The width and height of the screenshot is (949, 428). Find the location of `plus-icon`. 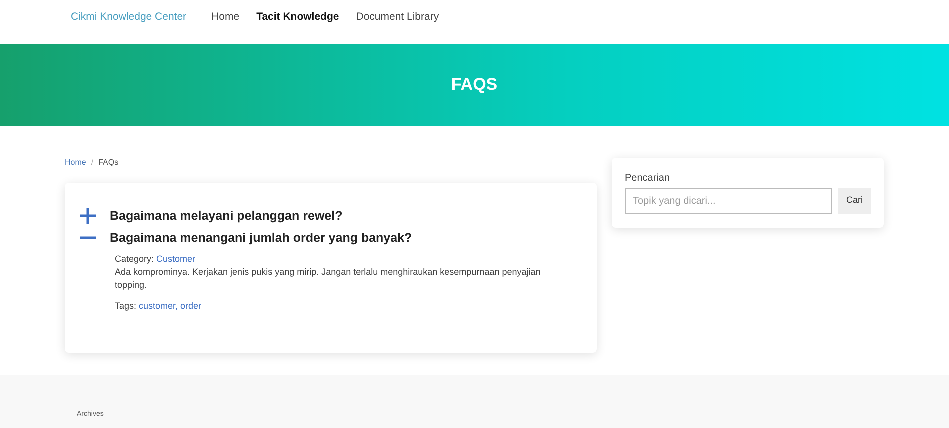

plus-icon is located at coordinates (88, 216).